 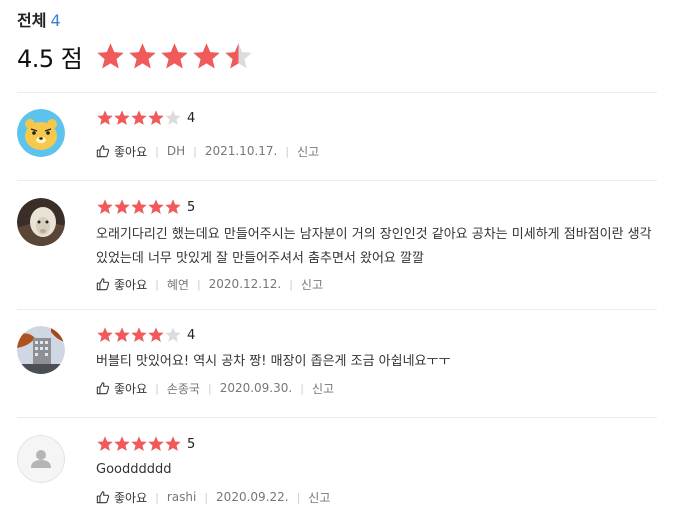 I want to click on bear-face-icon, so click(x=41, y=133).